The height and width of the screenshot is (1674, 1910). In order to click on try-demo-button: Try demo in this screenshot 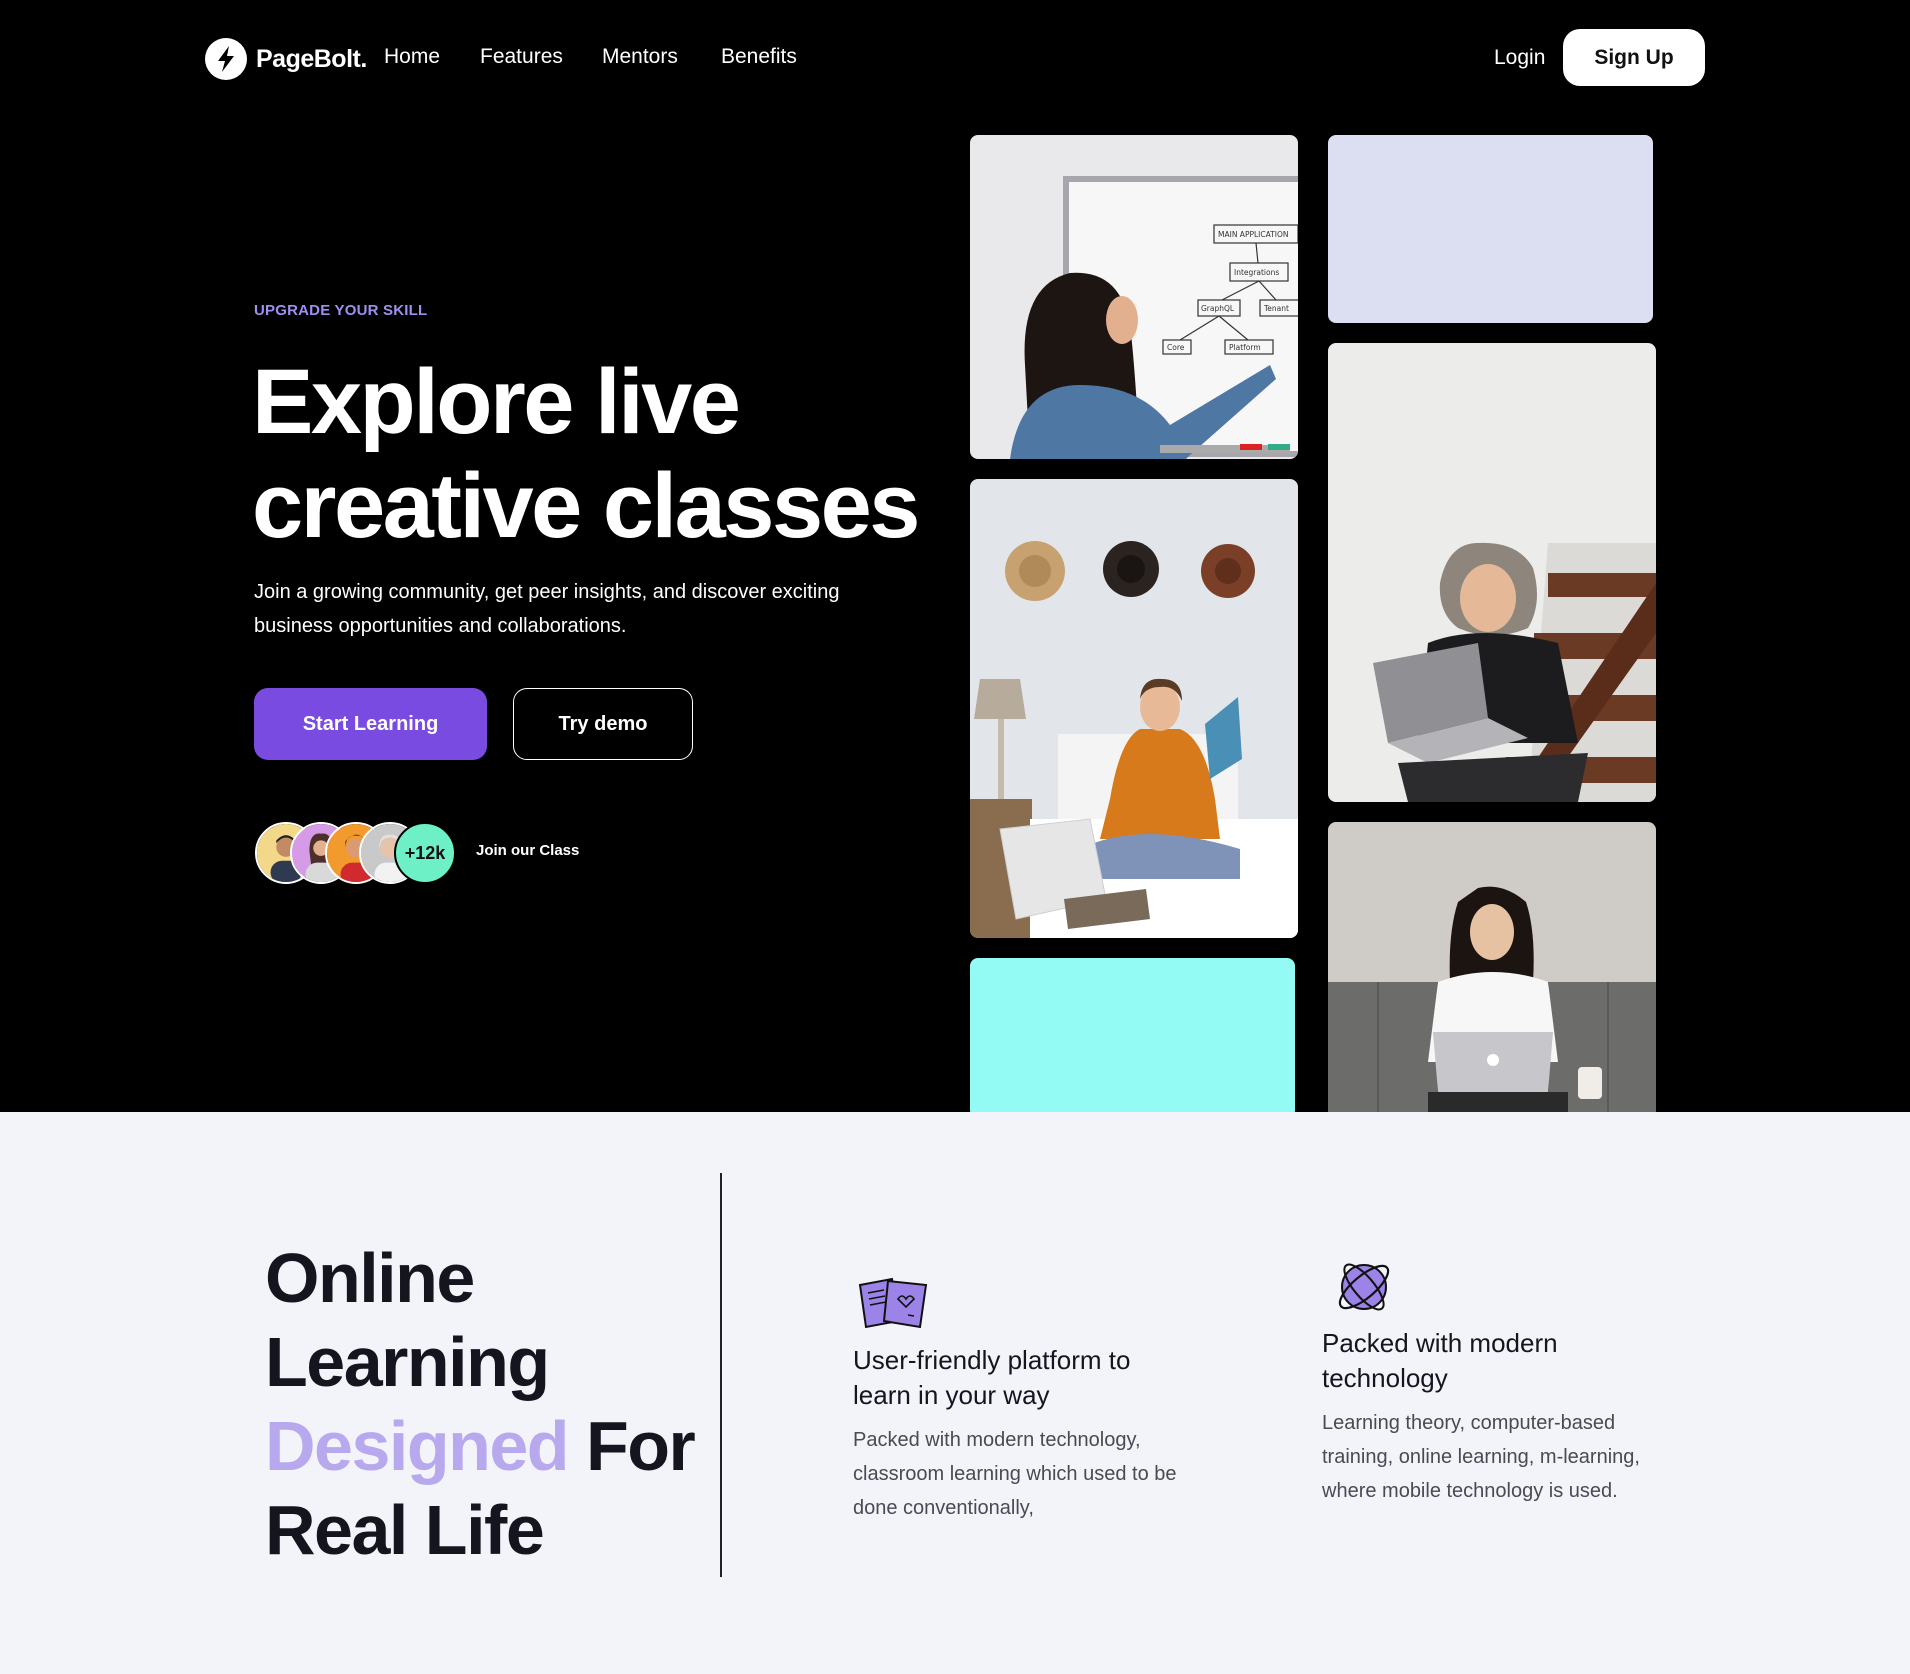, I will do `click(603, 724)`.